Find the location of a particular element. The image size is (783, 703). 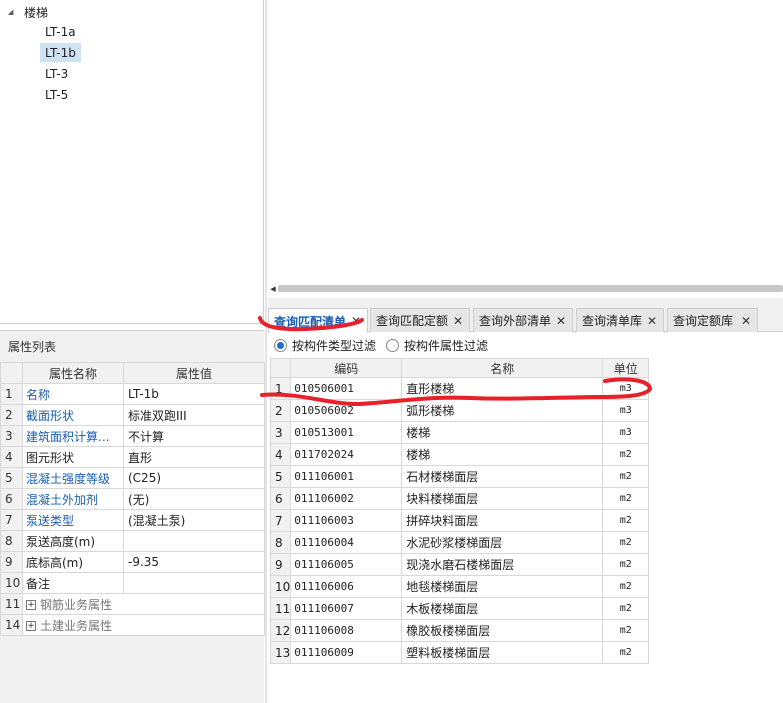

table-row: 7 011106003 拼碎块料面层 m2 is located at coordinates (459, 520).